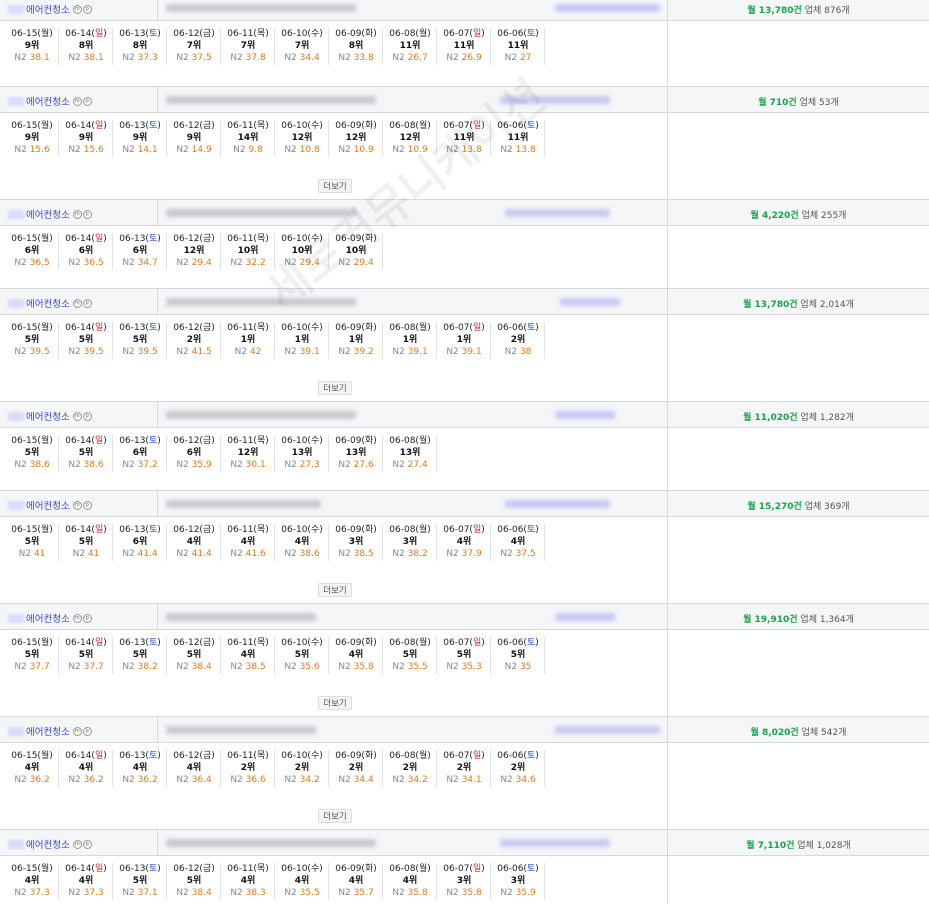  What do you see at coordinates (86, 58) in the screenshot?
I see `n2-score: N2 38.1` at bounding box center [86, 58].